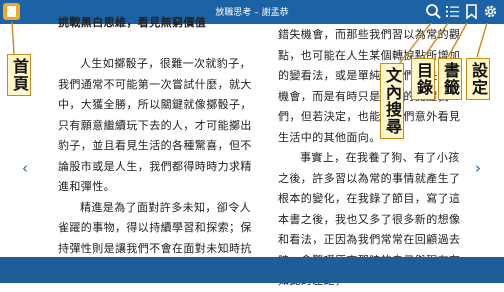 This screenshot has width=504, height=292. I want to click on callout-toc: 目錄, so click(423, 79).